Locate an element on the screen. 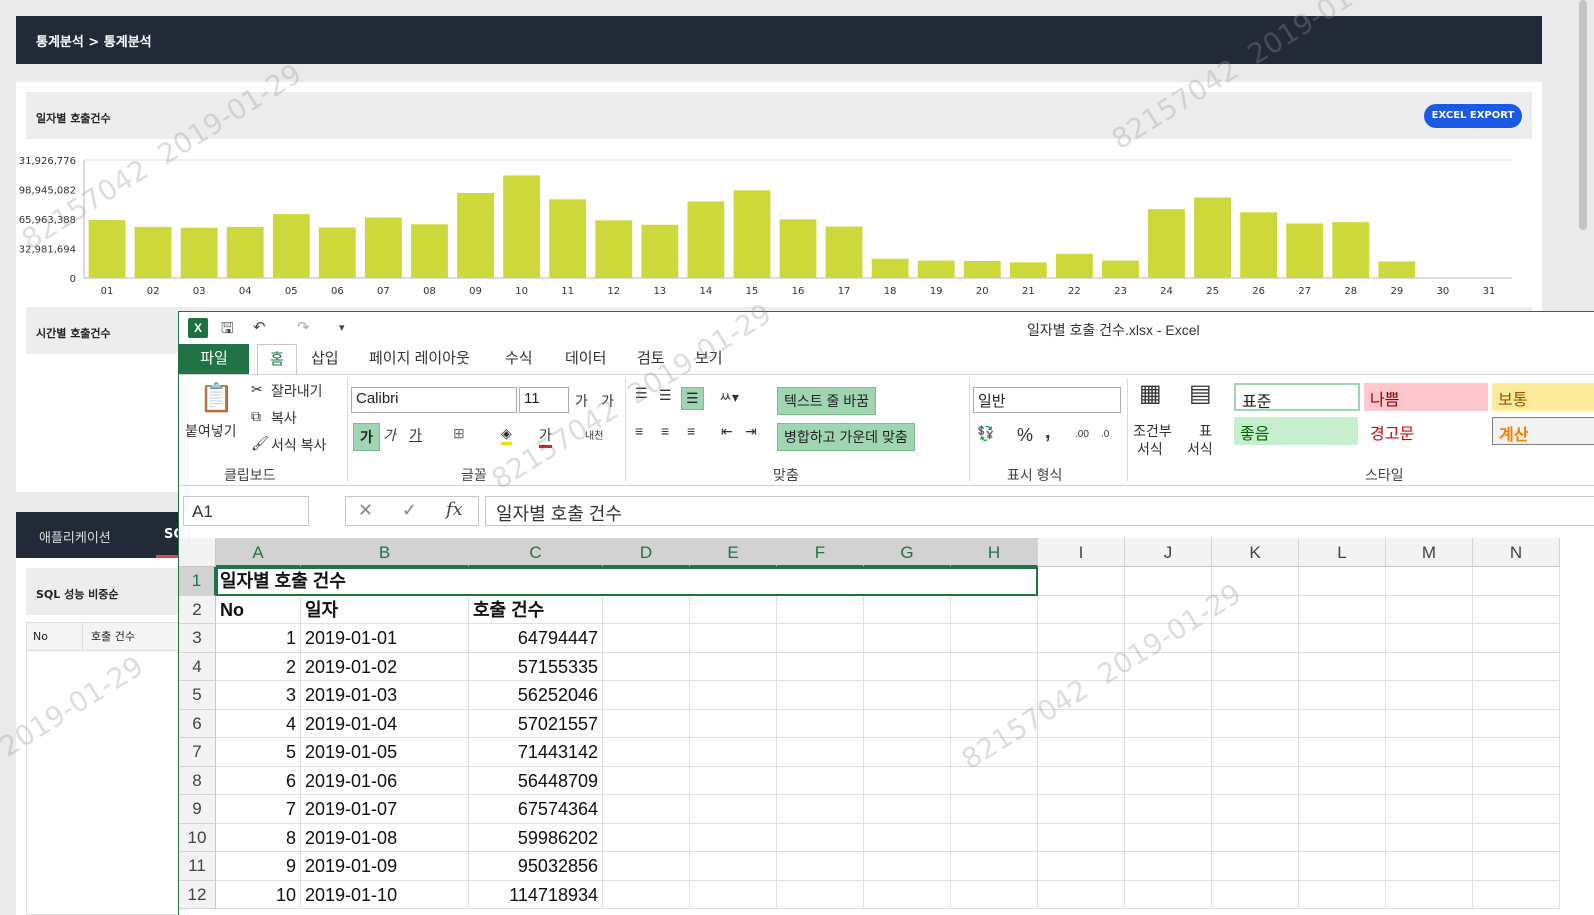  undo-icon: ↶ is located at coordinates (259, 327).